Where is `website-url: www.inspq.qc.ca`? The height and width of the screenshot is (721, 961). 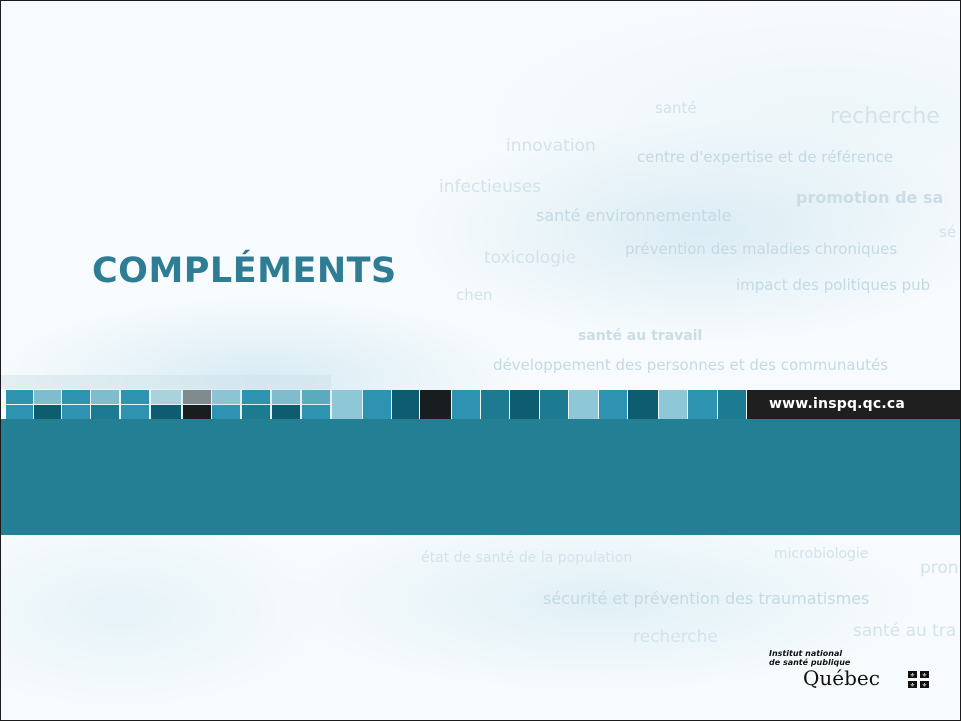
website-url: www.inspq.qc.ca is located at coordinates (837, 404).